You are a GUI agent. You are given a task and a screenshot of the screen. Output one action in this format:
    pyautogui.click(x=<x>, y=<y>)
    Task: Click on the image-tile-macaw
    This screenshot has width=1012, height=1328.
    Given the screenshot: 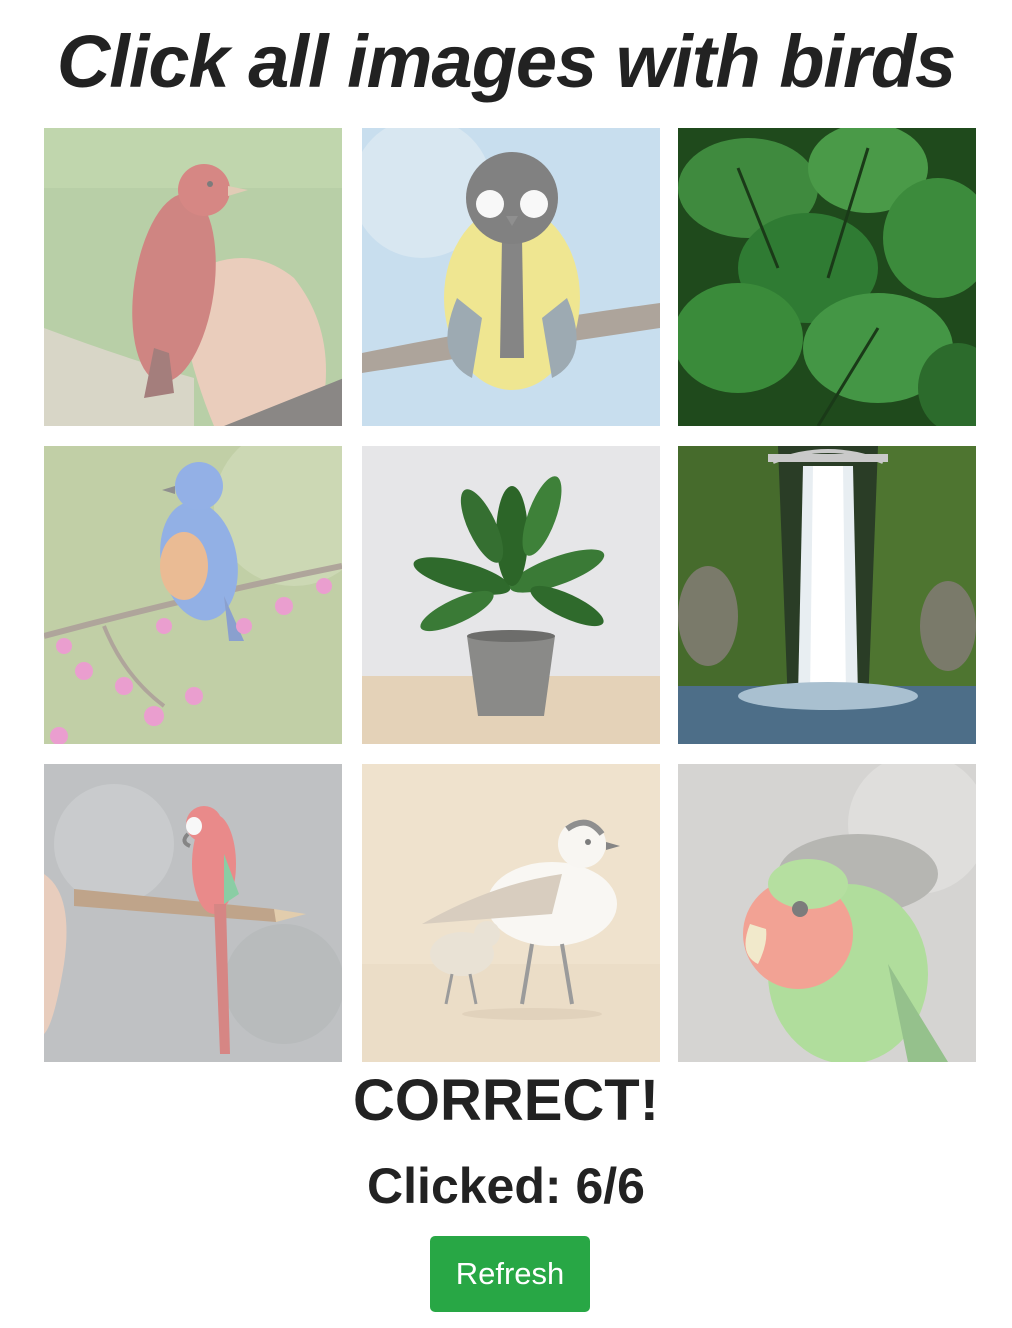 What is the action you would take?
    pyautogui.click(x=193, y=913)
    